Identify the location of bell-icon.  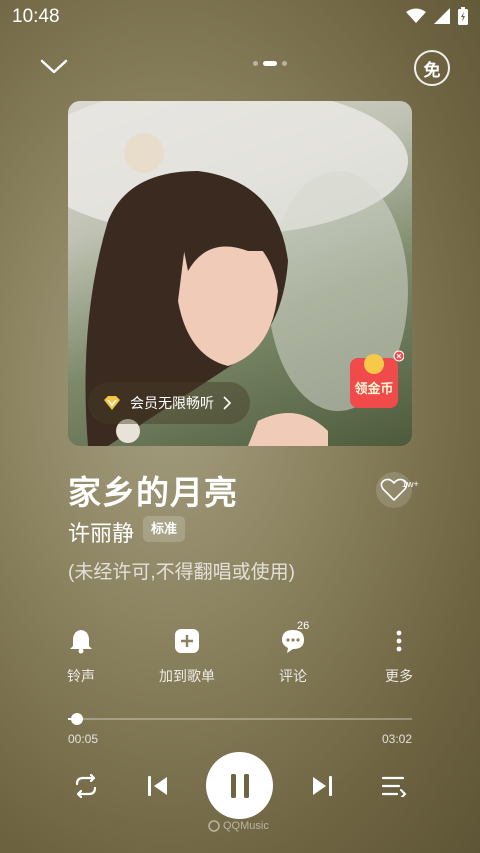
(81, 642).